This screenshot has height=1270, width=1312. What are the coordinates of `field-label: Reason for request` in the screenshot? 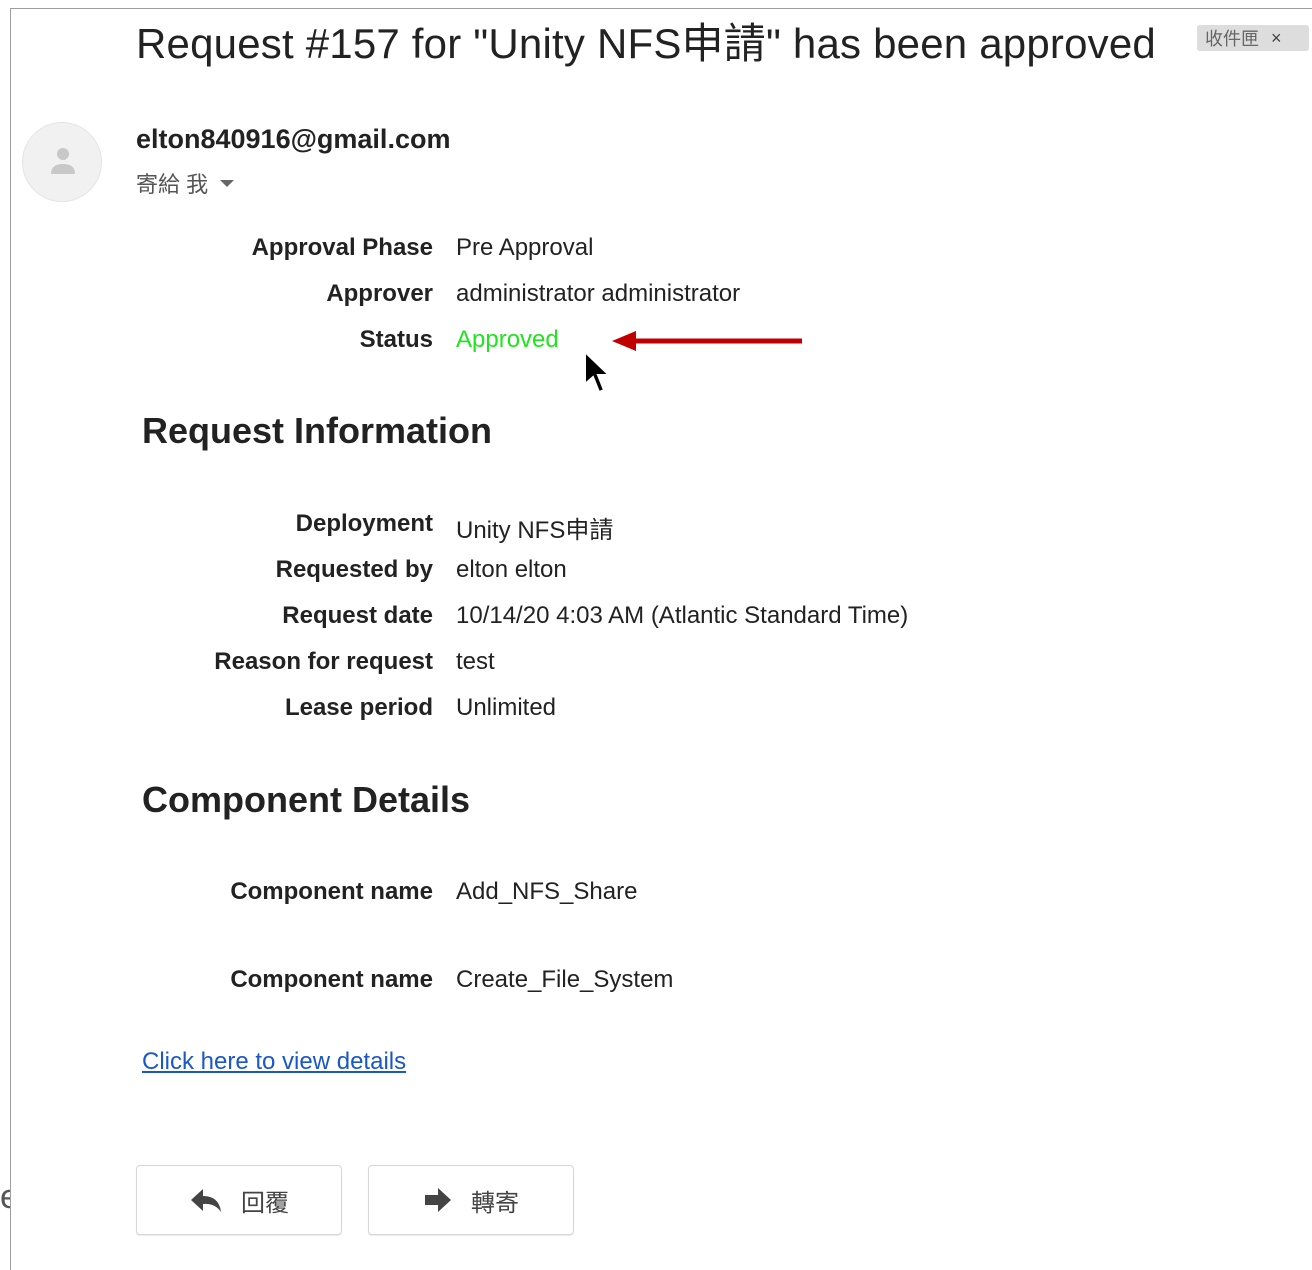 It's located at (323, 661).